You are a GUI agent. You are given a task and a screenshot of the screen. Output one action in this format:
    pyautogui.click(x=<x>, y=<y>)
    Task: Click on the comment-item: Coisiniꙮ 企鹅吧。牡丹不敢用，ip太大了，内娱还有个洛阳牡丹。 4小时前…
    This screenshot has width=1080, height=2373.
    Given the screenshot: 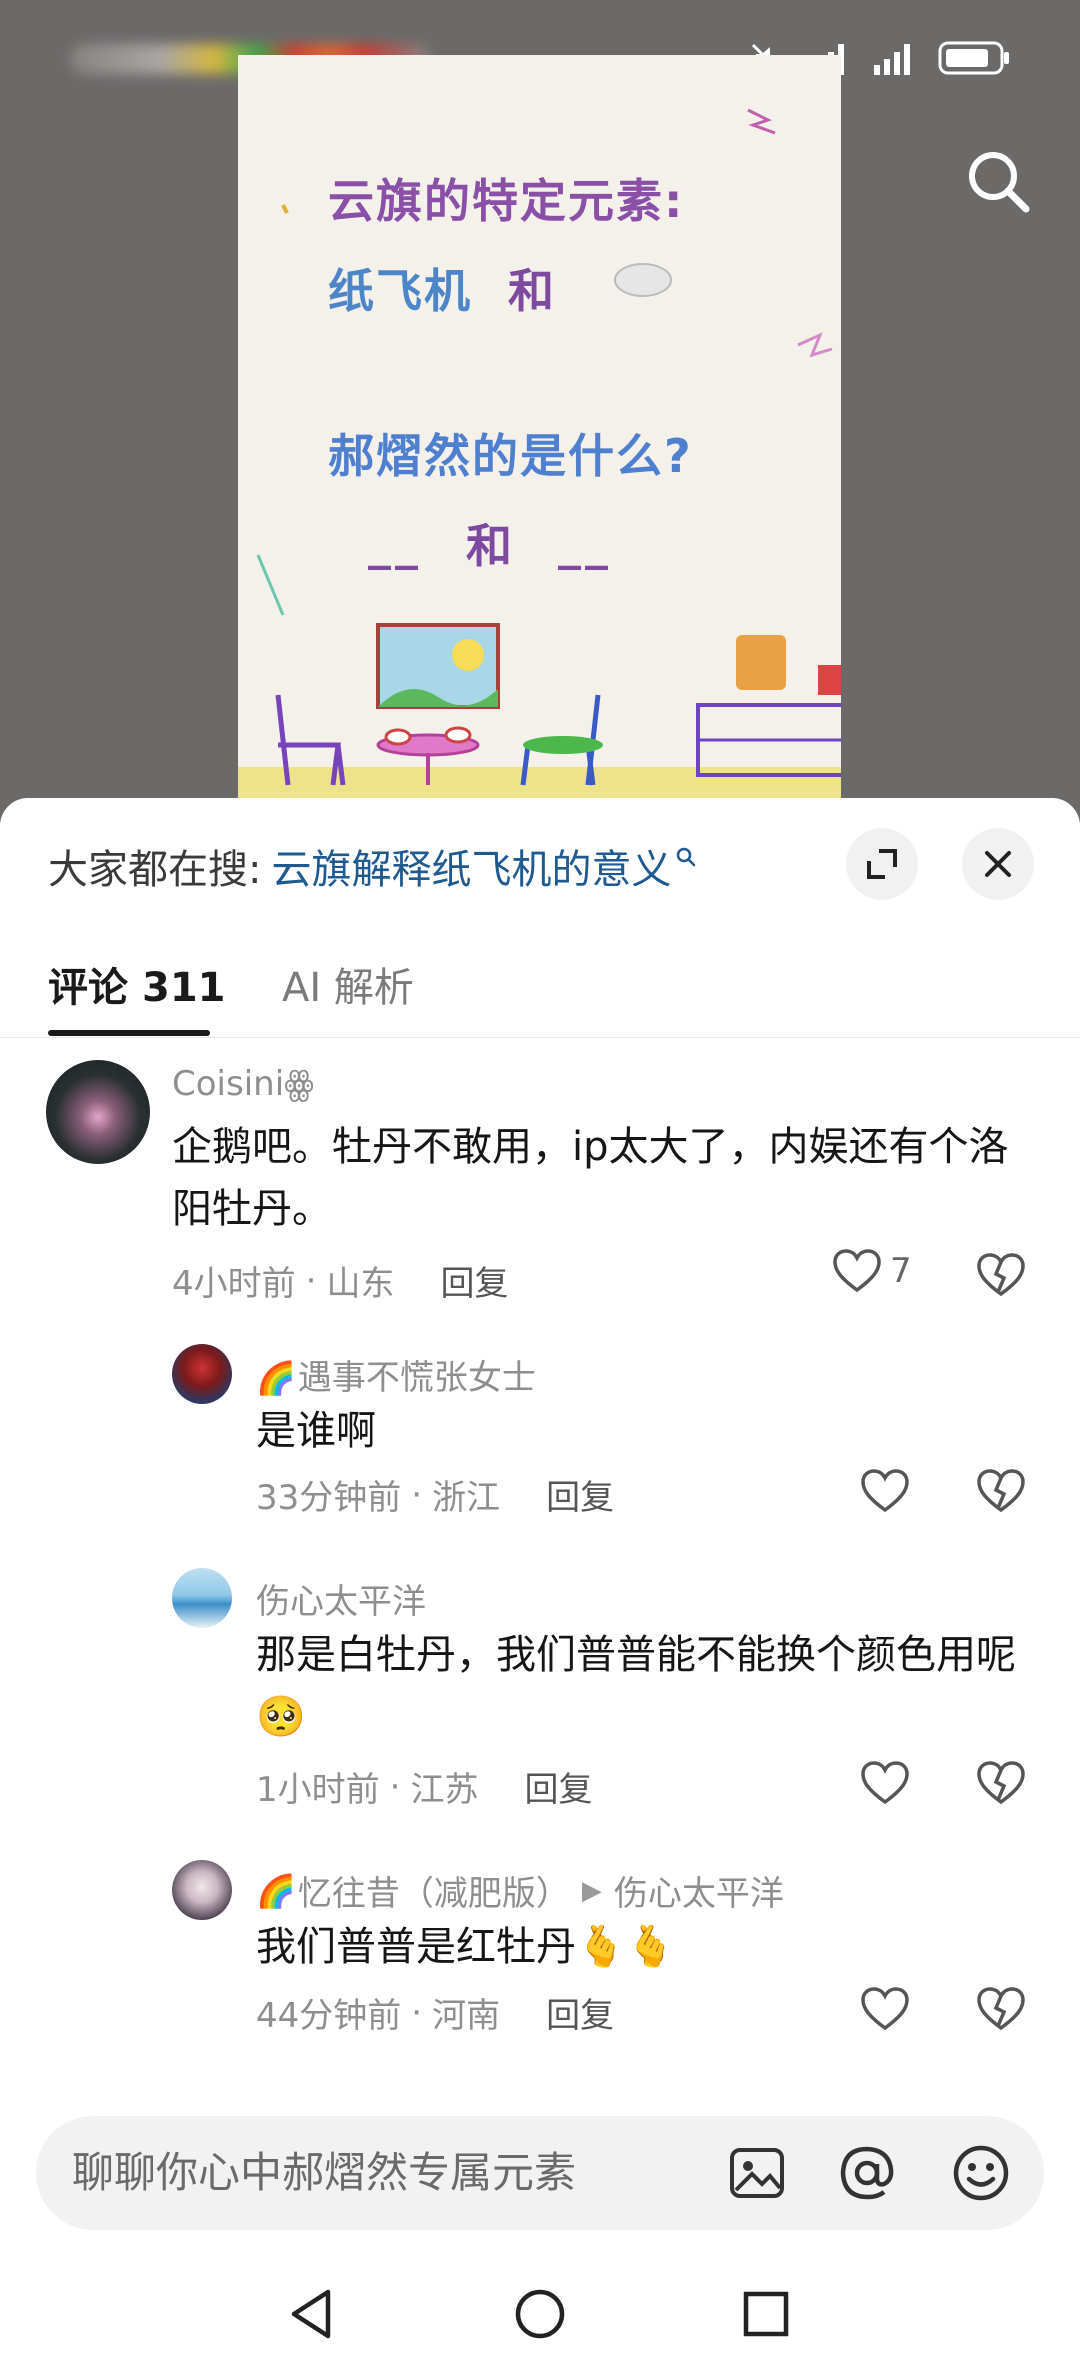 What is the action you would take?
    pyautogui.click(x=540, y=1182)
    